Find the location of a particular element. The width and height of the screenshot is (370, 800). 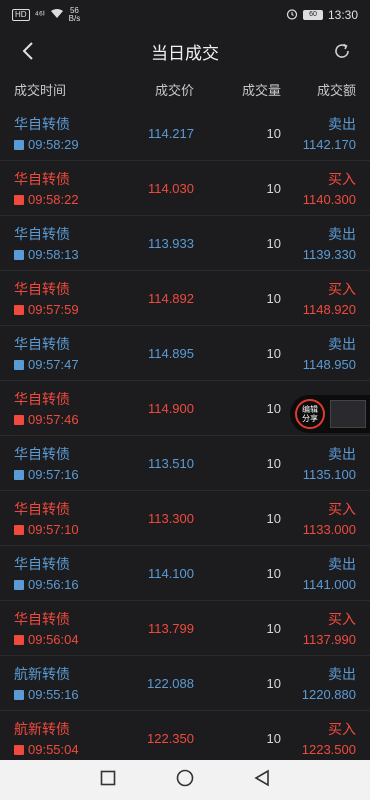

trade-row: 航新转债 卖 09:55:16 122.088 10 卖出 1220.880 is located at coordinates (185, 683).